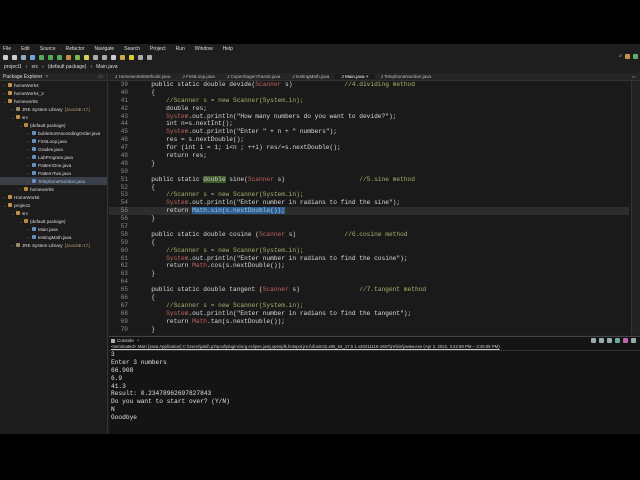 The height and width of the screenshot is (480, 640). What do you see at coordinates (53, 133) in the screenshot?
I see `tree-item: › bubleSortAscendingOrder.java` at bounding box center [53, 133].